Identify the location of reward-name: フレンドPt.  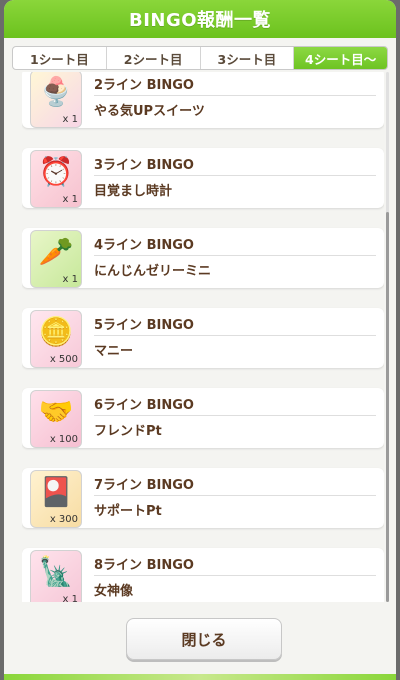
(128, 431).